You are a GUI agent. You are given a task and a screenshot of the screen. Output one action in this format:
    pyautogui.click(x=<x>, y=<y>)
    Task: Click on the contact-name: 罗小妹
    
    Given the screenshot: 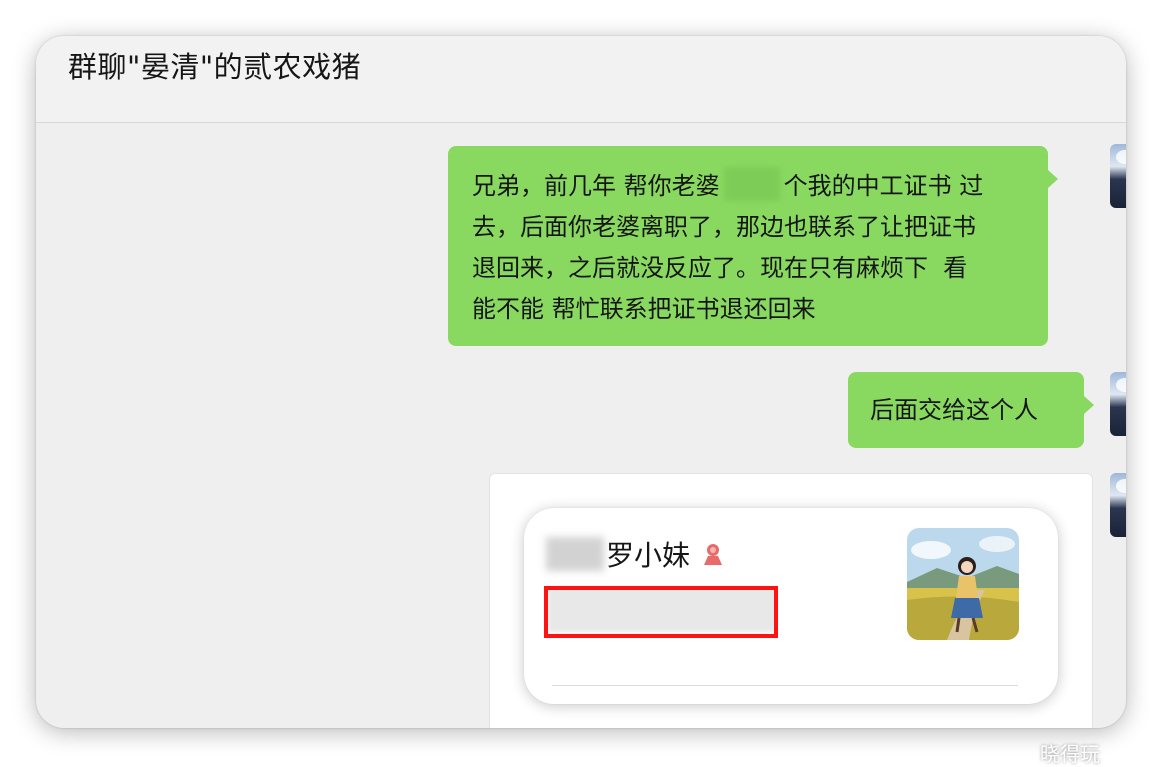 What is the action you would take?
    pyautogui.click(x=648, y=555)
    